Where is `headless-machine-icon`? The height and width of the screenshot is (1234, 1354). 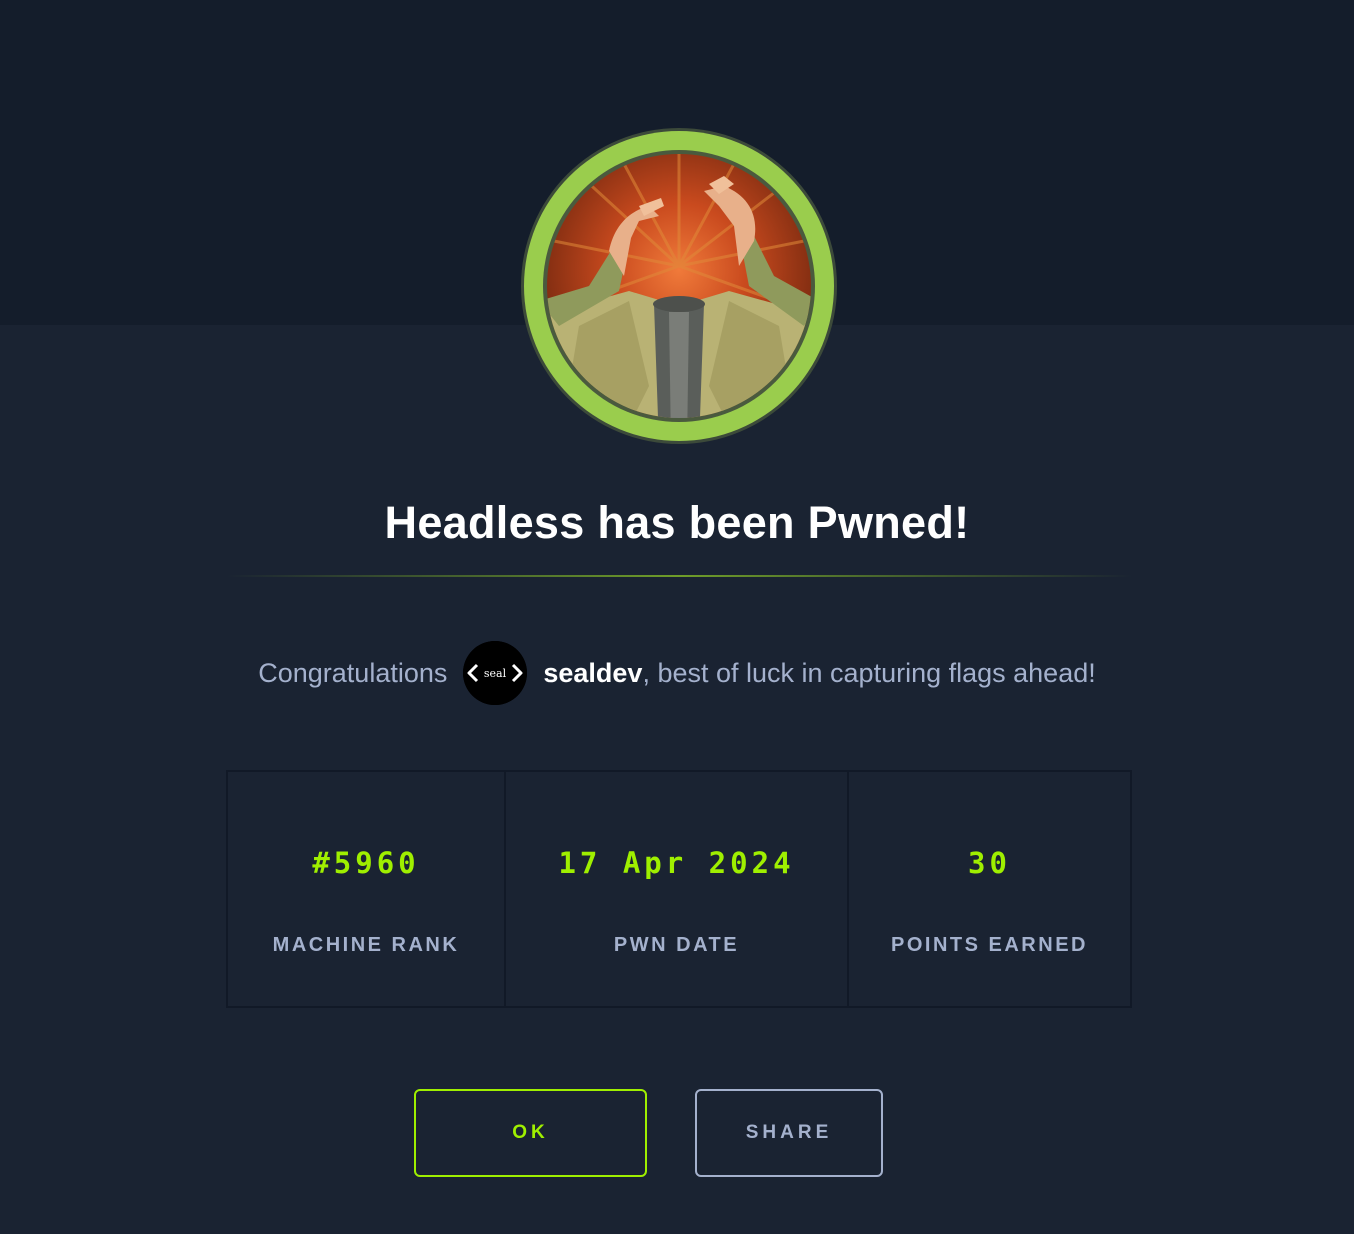 headless-machine-icon is located at coordinates (679, 286).